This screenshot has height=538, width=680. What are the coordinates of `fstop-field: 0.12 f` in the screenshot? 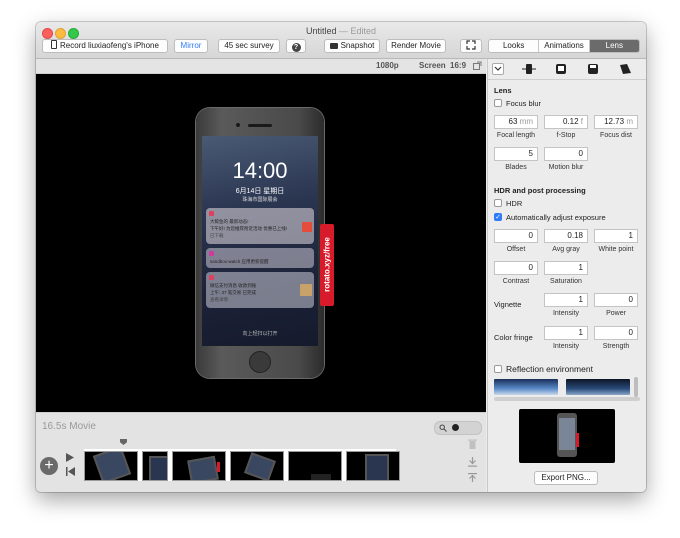 It's located at (566, 122).